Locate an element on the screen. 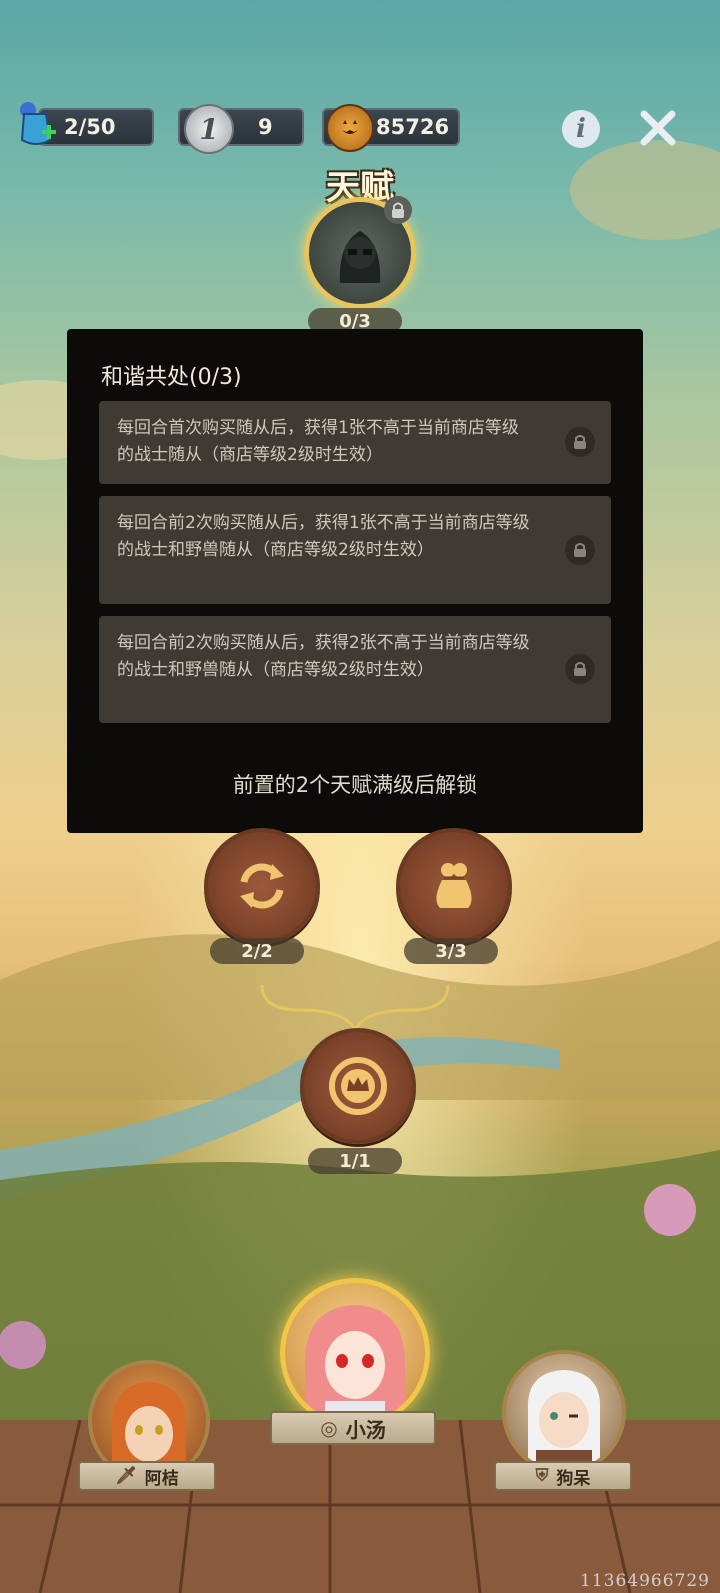 The height and width of the screenshot is (1593, 720). character-center-nameplate: ◎ 小汤 is located at coordinates (353, 1428).